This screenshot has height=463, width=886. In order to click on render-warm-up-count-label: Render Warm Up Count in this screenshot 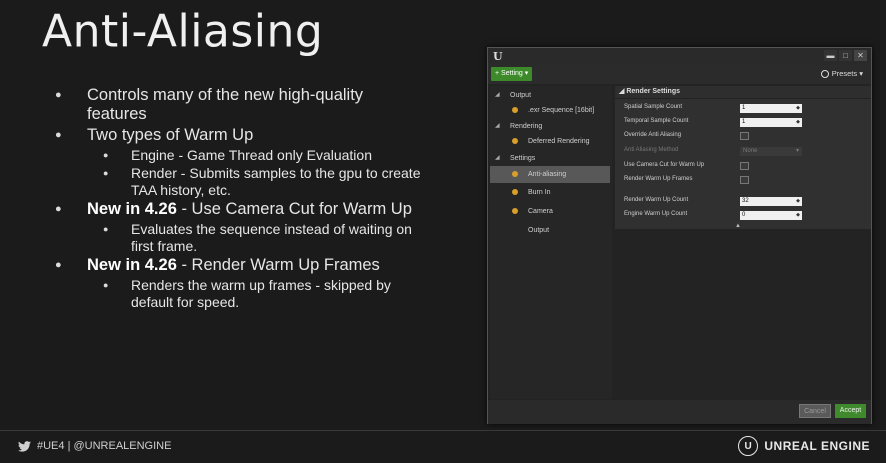, I will do `click(656, 200)`.